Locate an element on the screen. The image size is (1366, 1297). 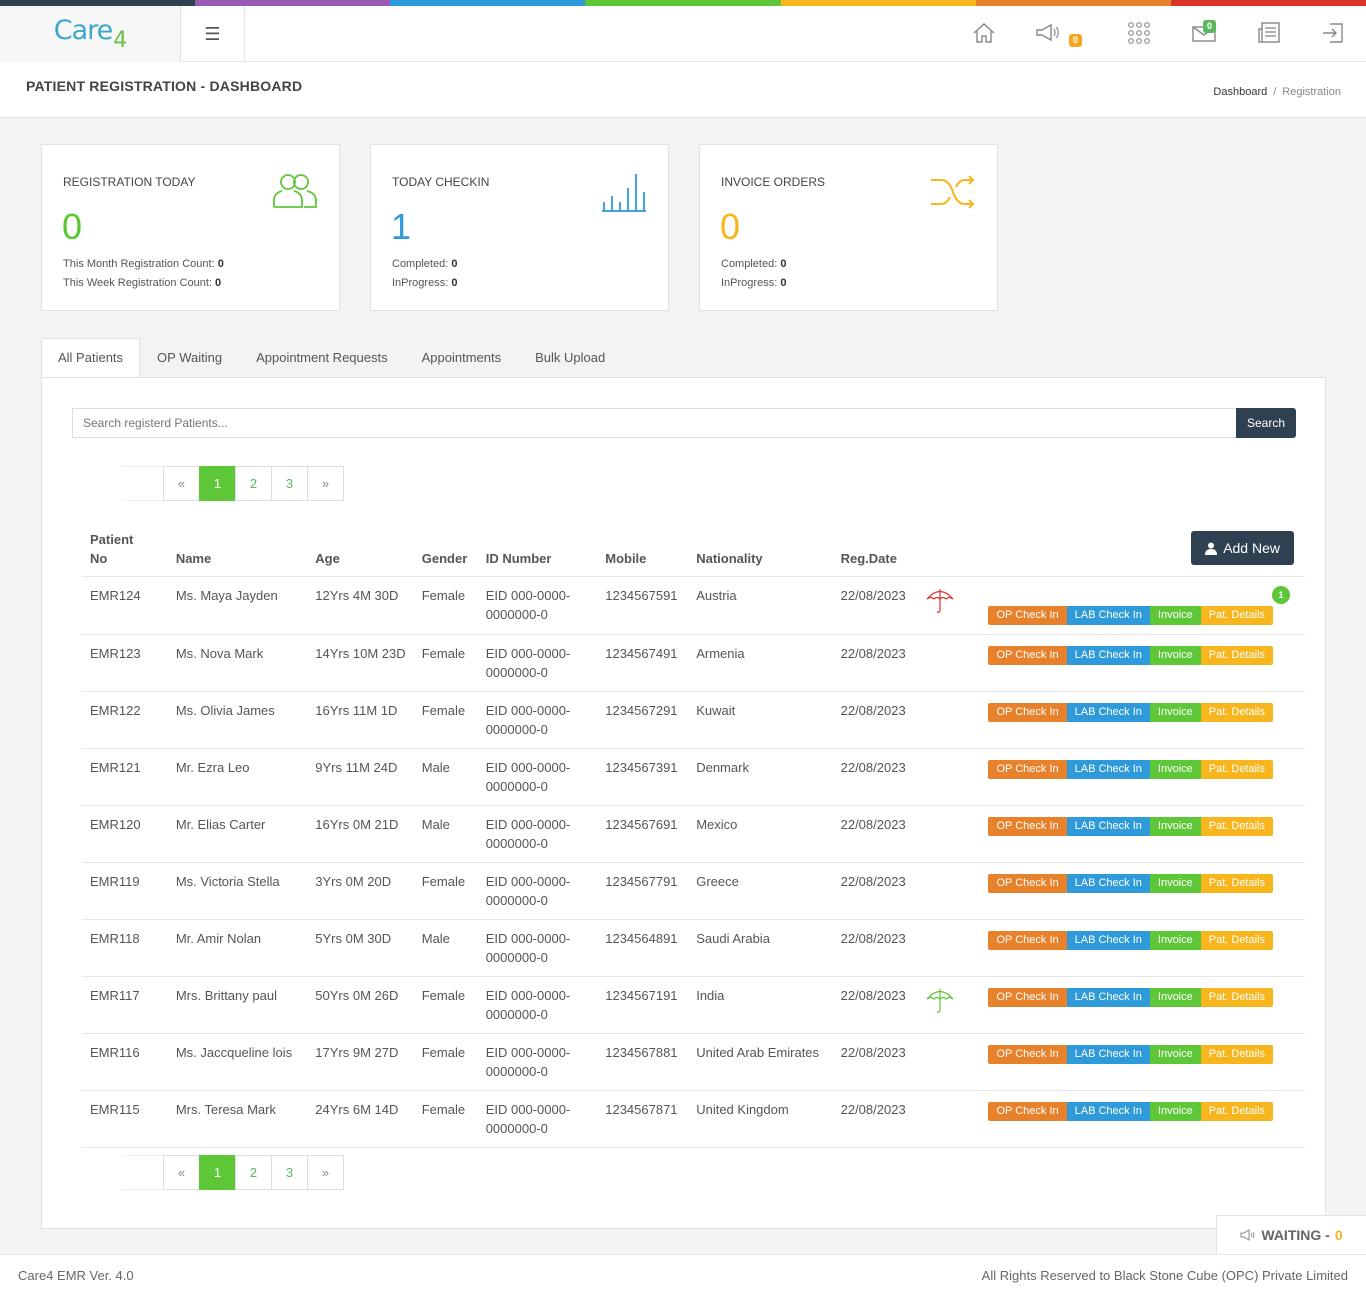
cell-mobile: 1234567491 is located at coordinates (643, 663).